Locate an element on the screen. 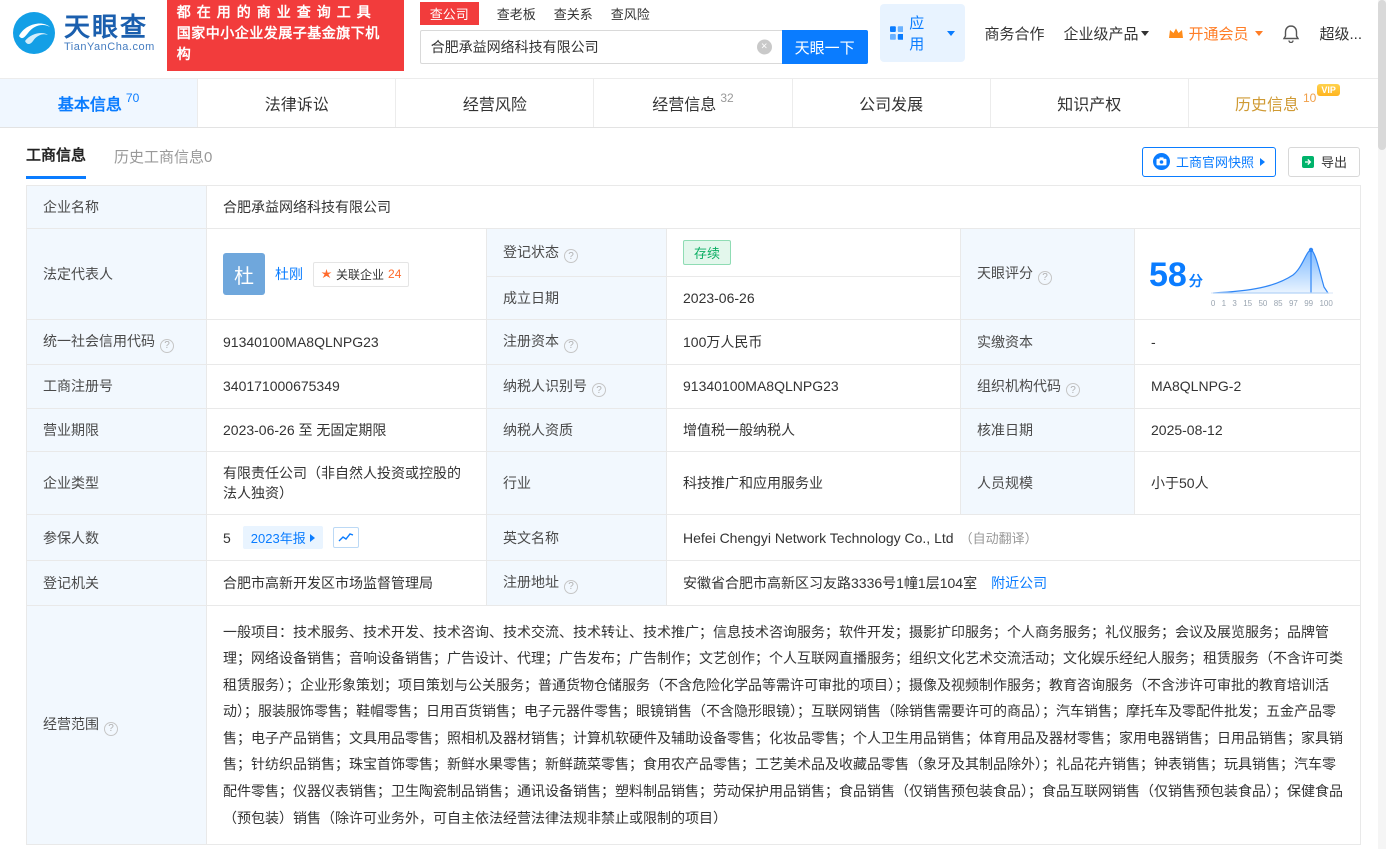 Image resolution: width=1386 pixels, height=849 pixels. tianyan-score-label: 天眼评分 is located at coordinates (1047, 274).